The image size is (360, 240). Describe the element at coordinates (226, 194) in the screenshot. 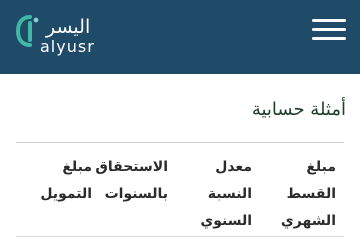

I see `column-header-annual-rate: معدل النسبة السنوي` at that location.